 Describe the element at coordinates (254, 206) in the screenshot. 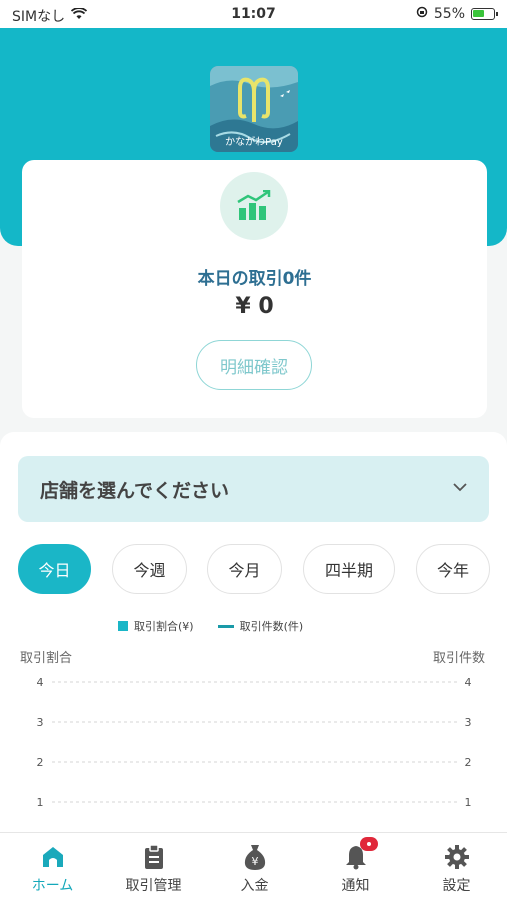

I see `growth-chart-icon` at that location.